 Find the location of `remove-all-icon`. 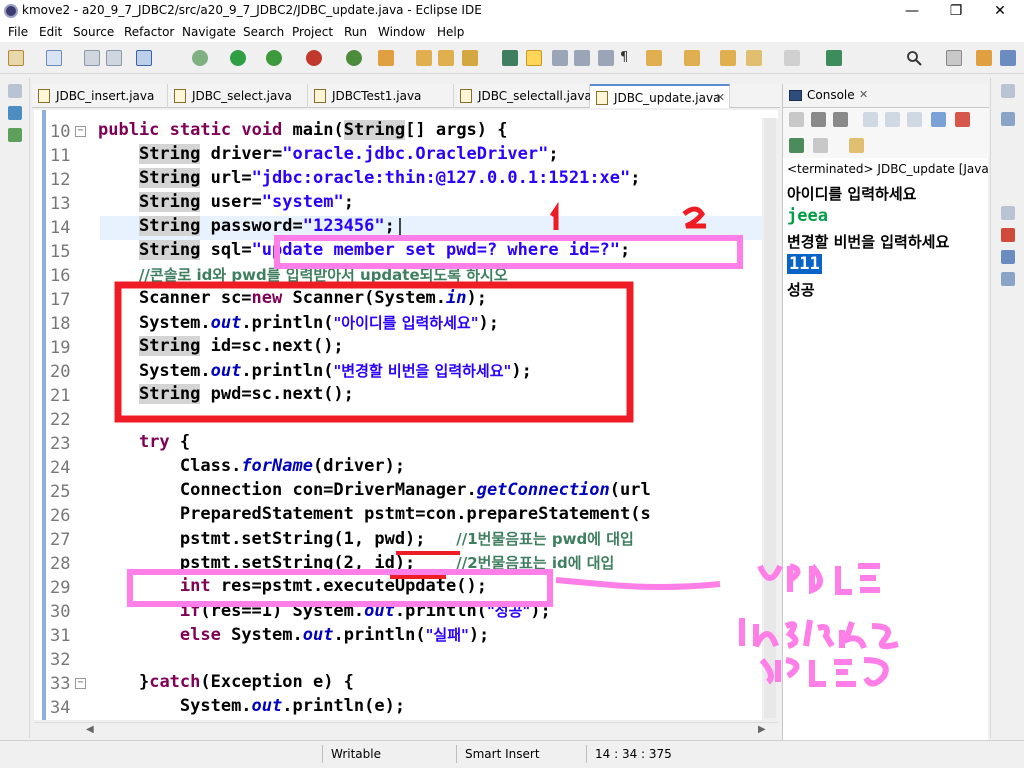

remove-all-icon is located at coordinates (840, 119).